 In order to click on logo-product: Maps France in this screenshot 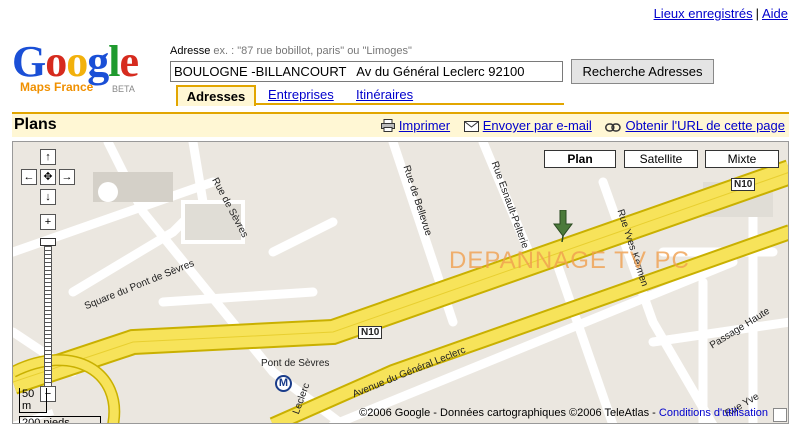, I will do `click(57, 87)`.